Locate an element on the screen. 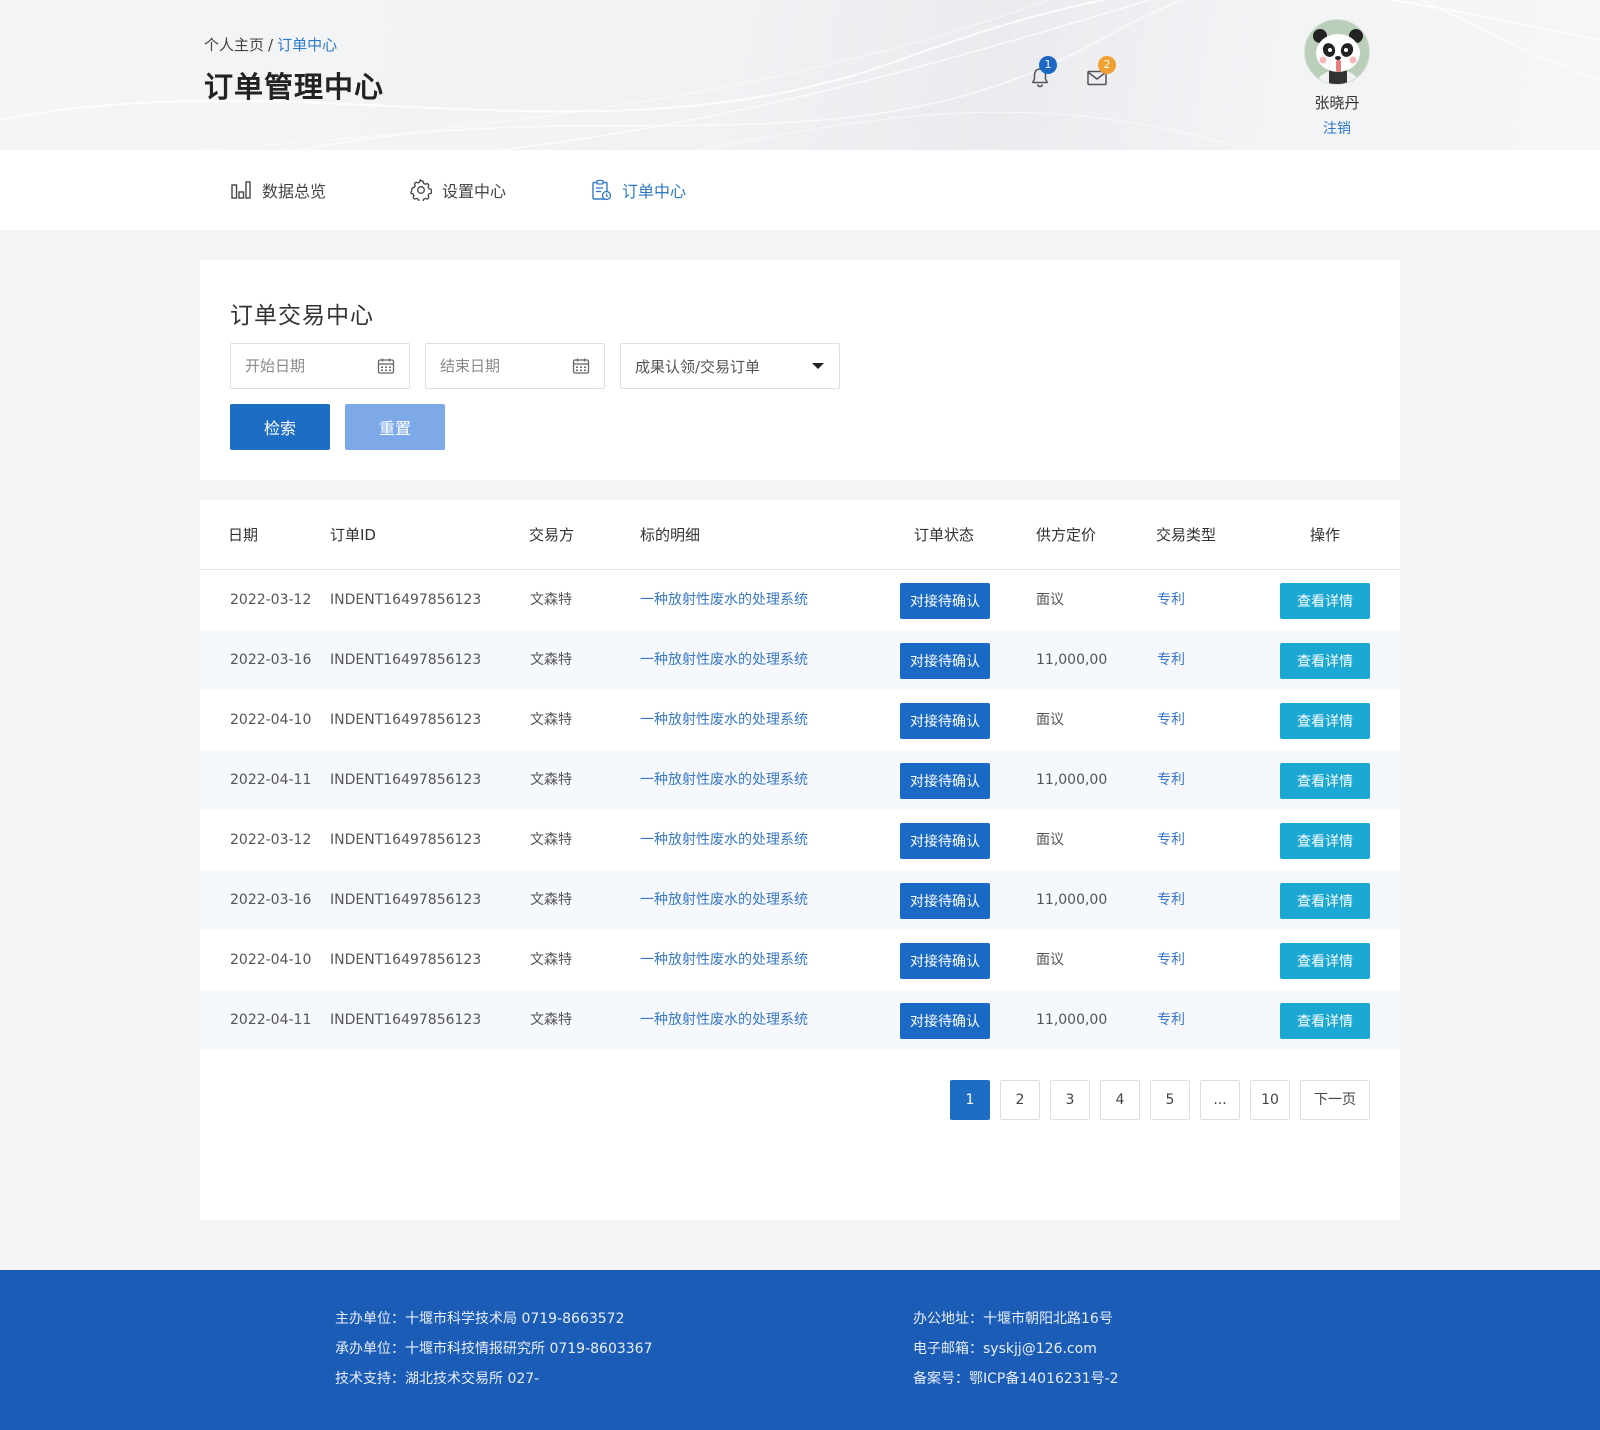 The height and width of the screenshot is (1430, 1600). order-type-select-value: 成果认领/交易订单 is located at coordinates (698, 366).